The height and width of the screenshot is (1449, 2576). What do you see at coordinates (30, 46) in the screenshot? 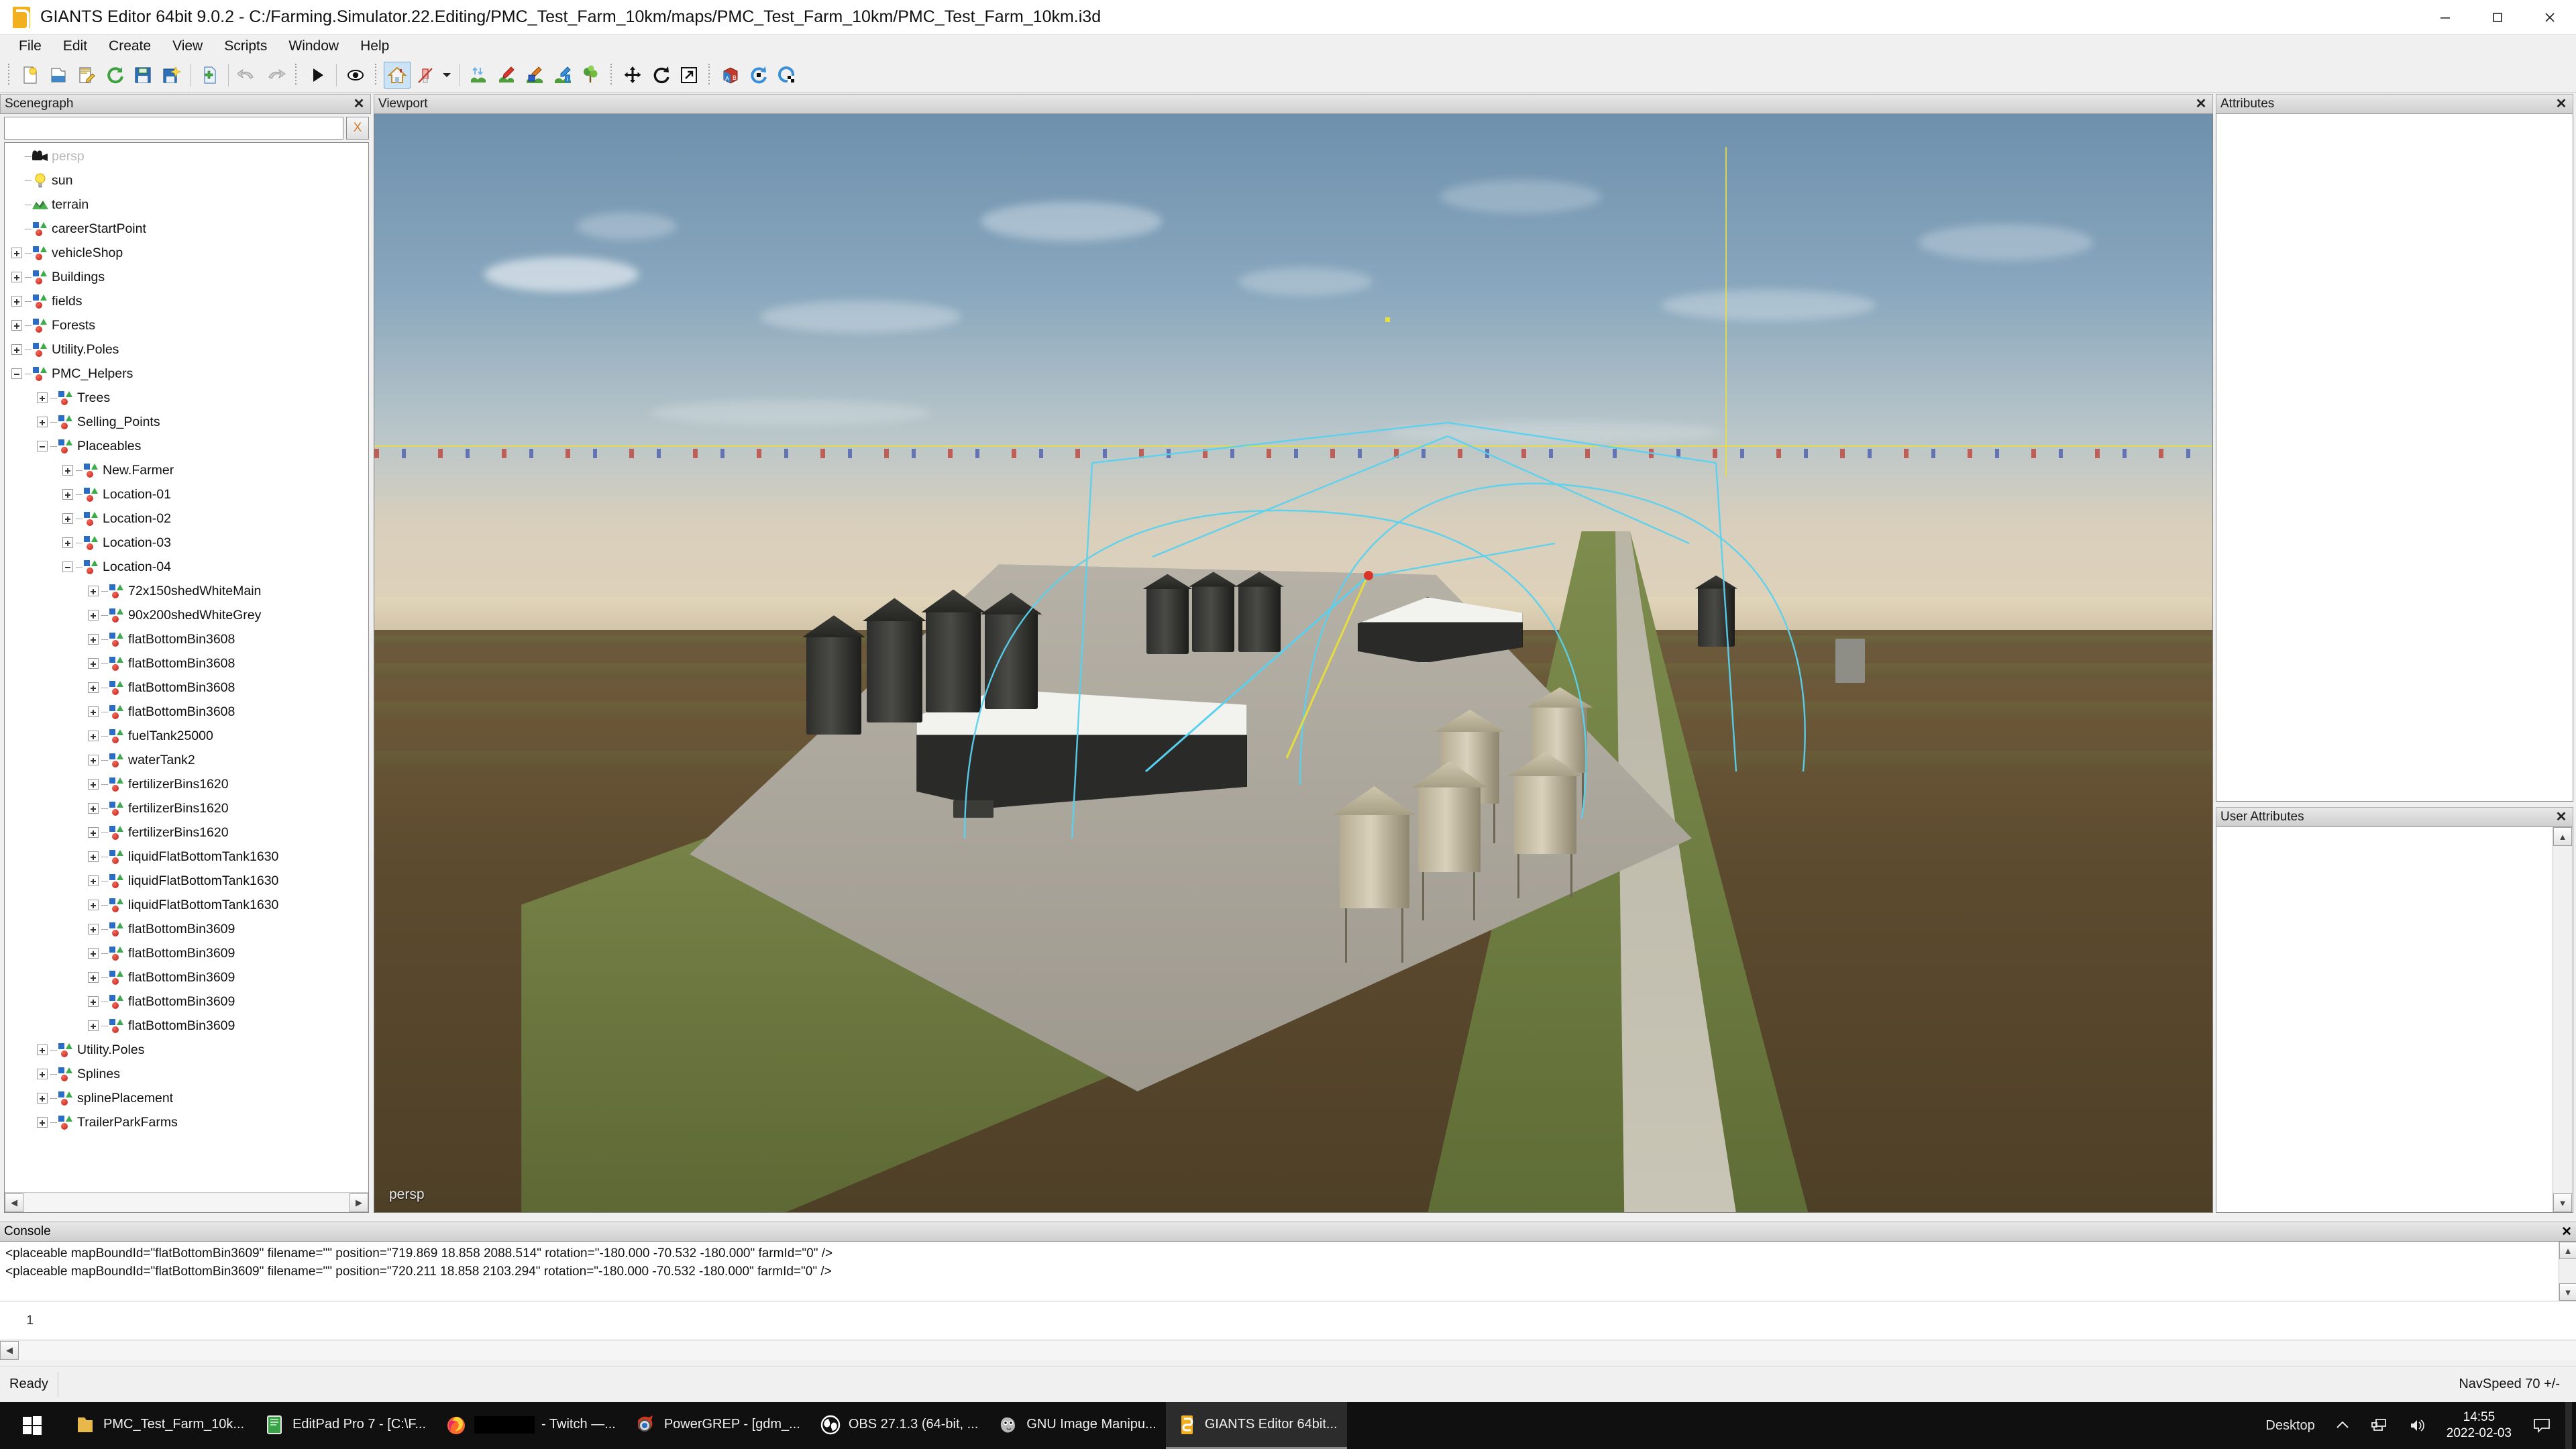
I see `menu-file: File` at bounding box center [30, 46].